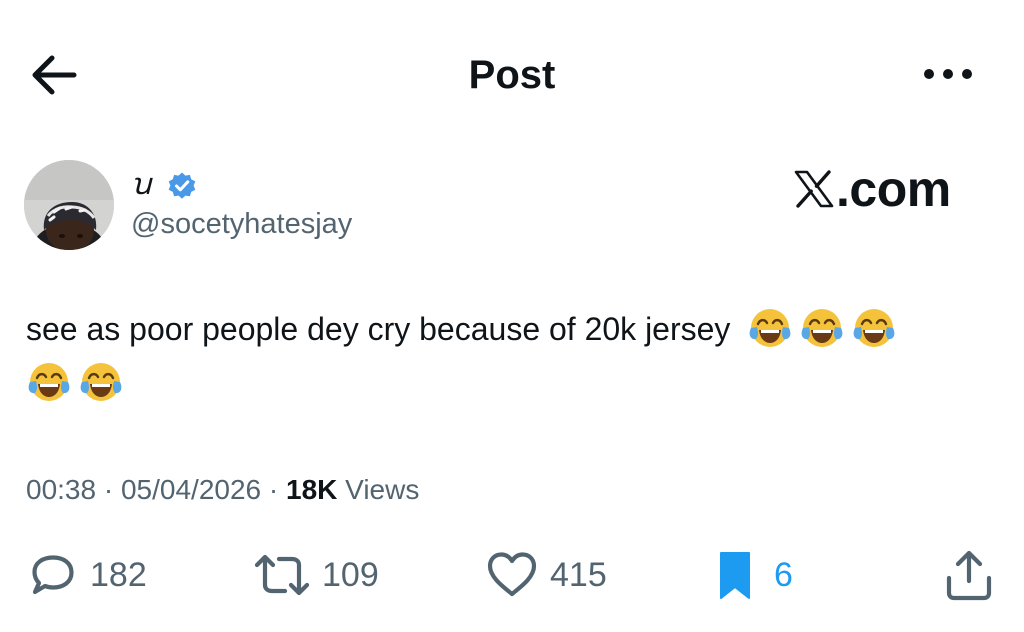  I want to click on avatar-photo, so click(69, 205).